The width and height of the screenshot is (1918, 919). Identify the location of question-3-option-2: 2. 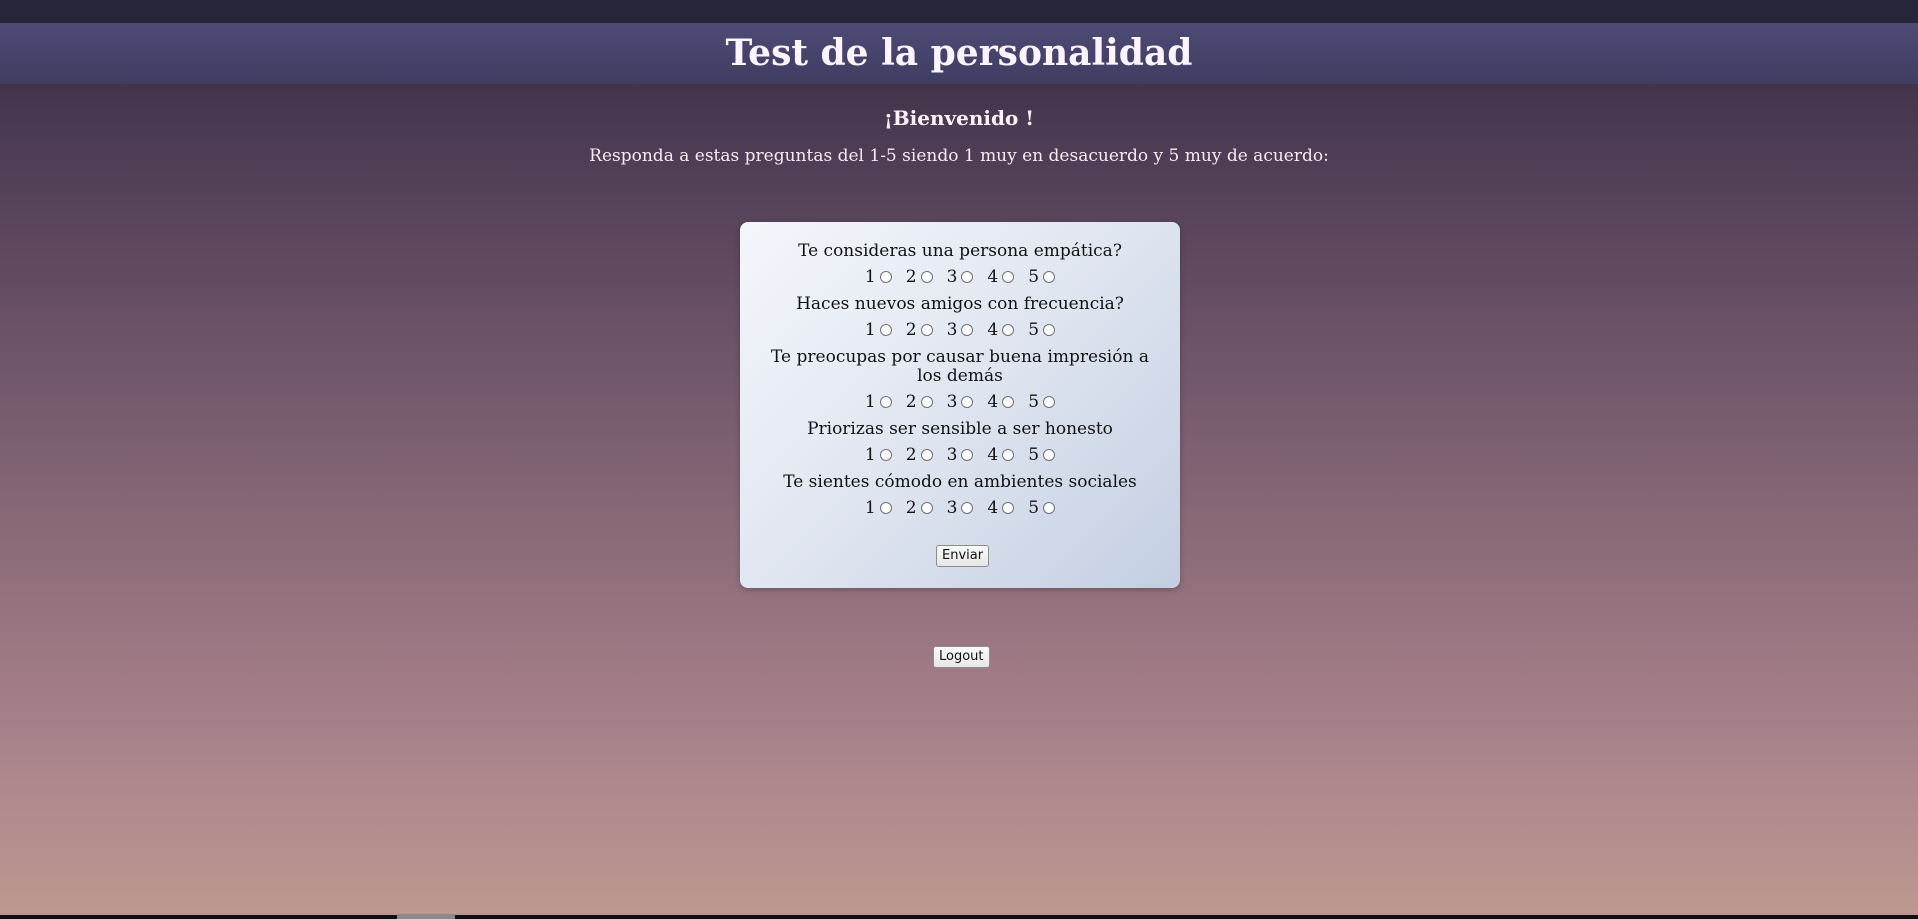
(919, 402).